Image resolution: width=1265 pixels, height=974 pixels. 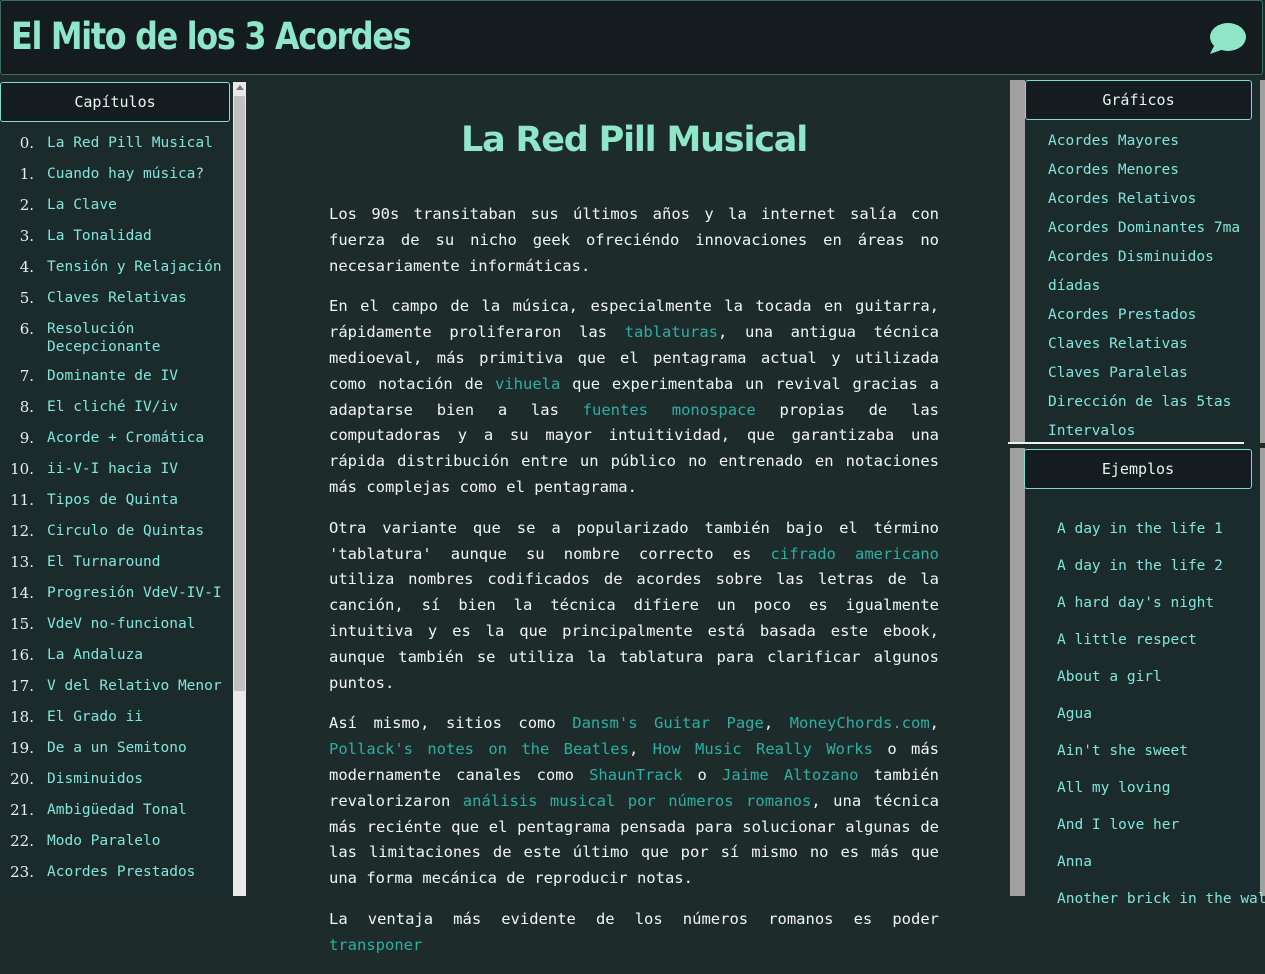 I want to click on chapter-link: Cuando hay música?, so click(x=138, y=174).